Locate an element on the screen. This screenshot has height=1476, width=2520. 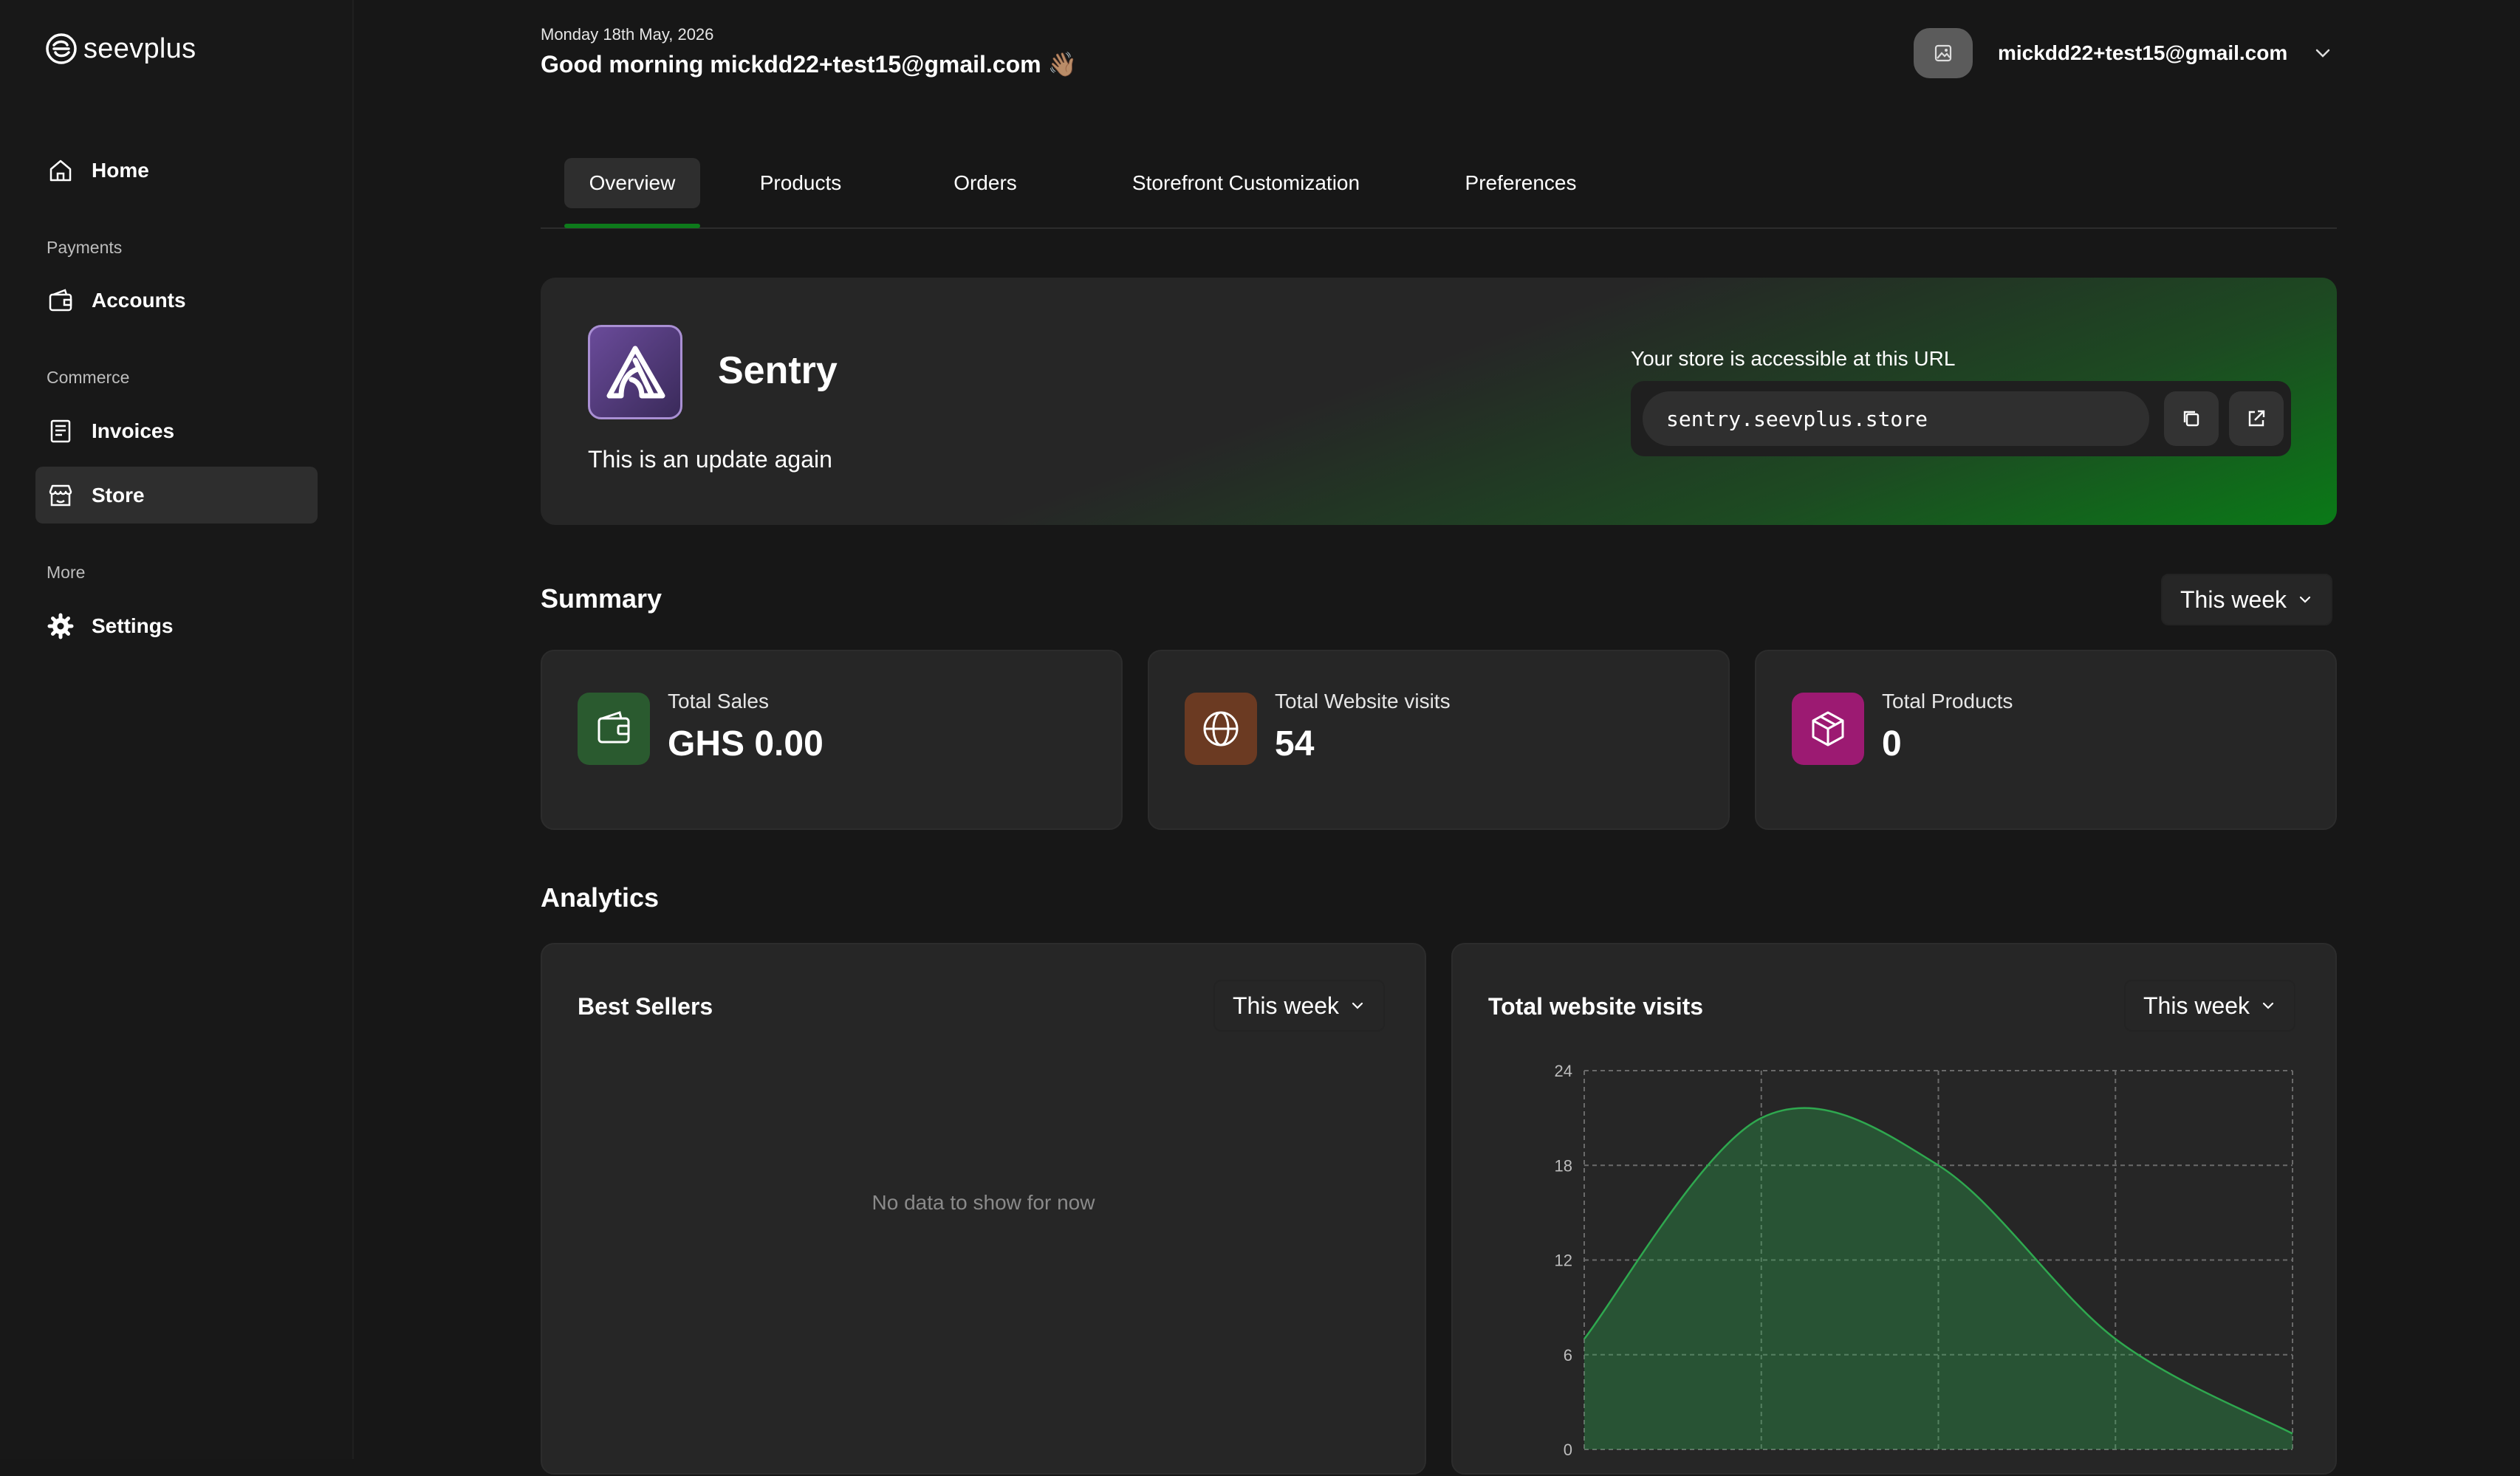
avatar is located at coordinates (1943, 53).